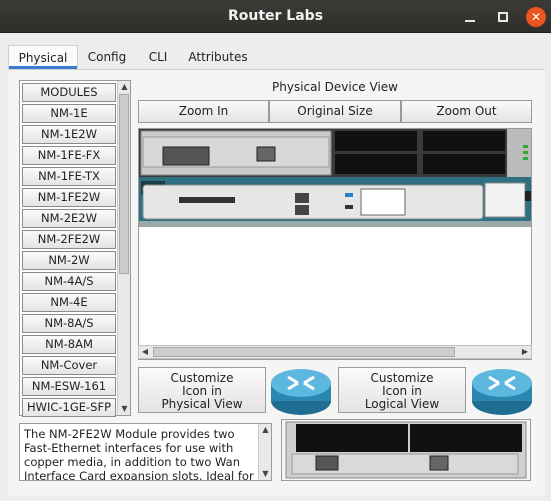 This screenshot has height=501, width=551. Describe the element at coordinates (470, 21) in the screenshot. I see `minimize-icon` at that location.